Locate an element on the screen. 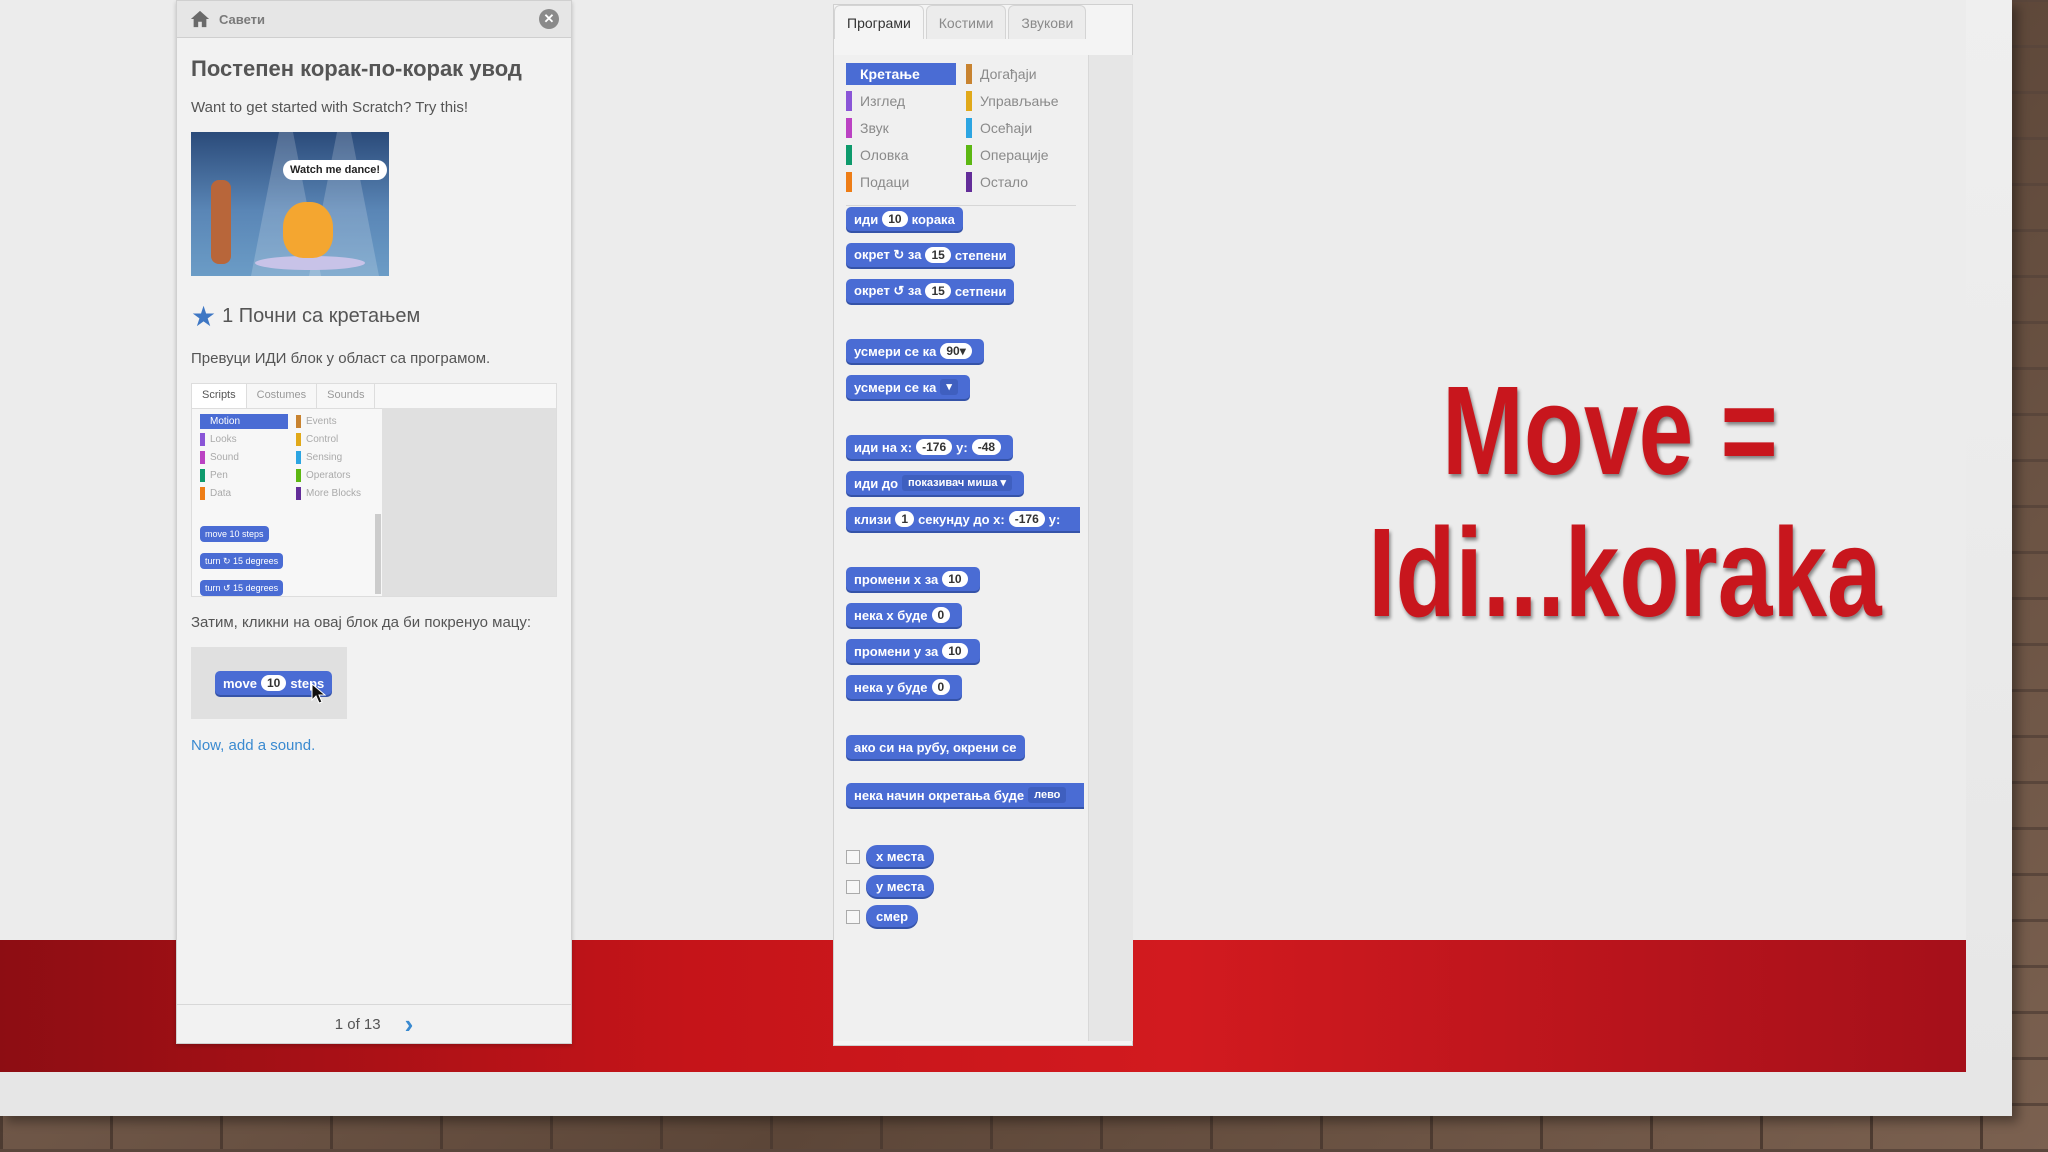  mini-category: Events is located at coordinates (340, 421).